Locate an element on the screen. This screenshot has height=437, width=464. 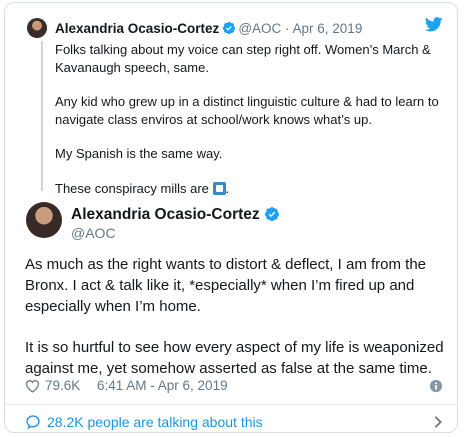
quoted-paragraph-text: These conspiracy mills are is located at coordinates (132, 188).